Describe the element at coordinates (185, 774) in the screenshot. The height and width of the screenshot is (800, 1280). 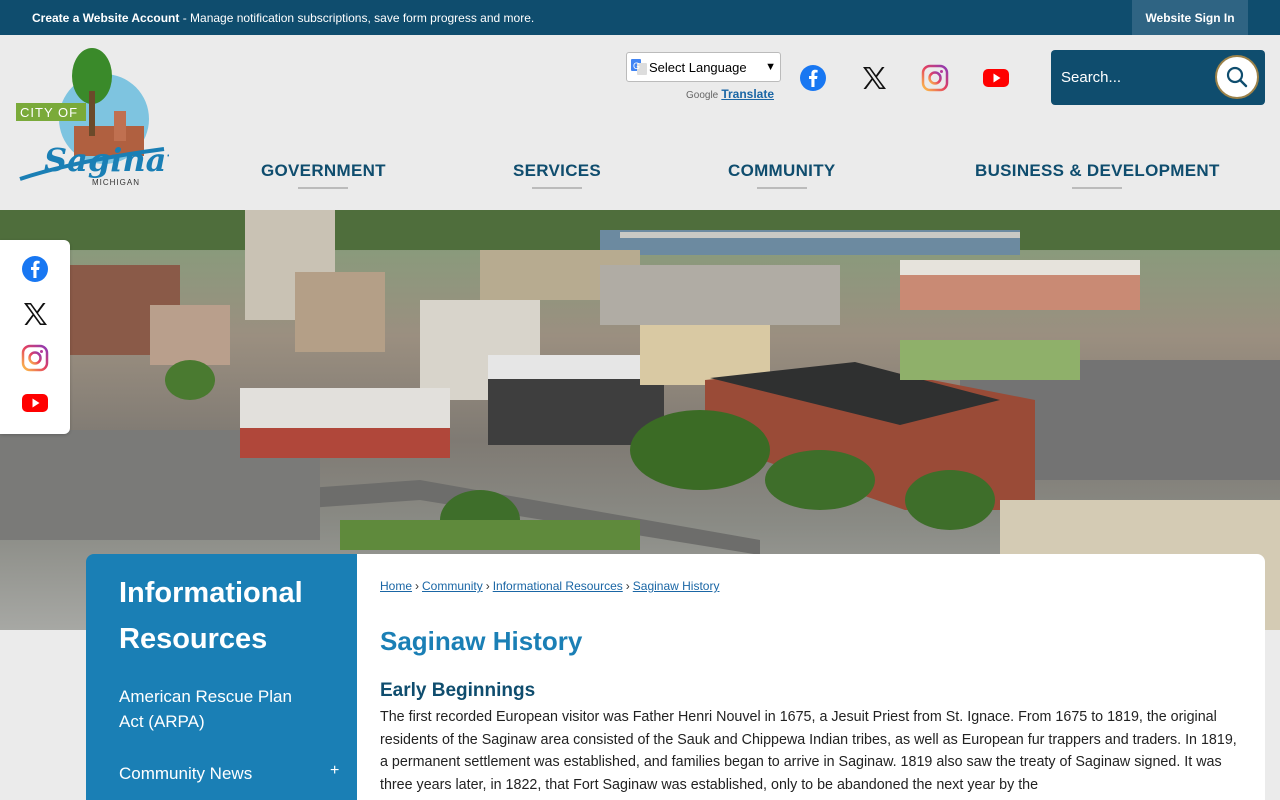
I see `sidebar-item-community-news: Community News` at that location.